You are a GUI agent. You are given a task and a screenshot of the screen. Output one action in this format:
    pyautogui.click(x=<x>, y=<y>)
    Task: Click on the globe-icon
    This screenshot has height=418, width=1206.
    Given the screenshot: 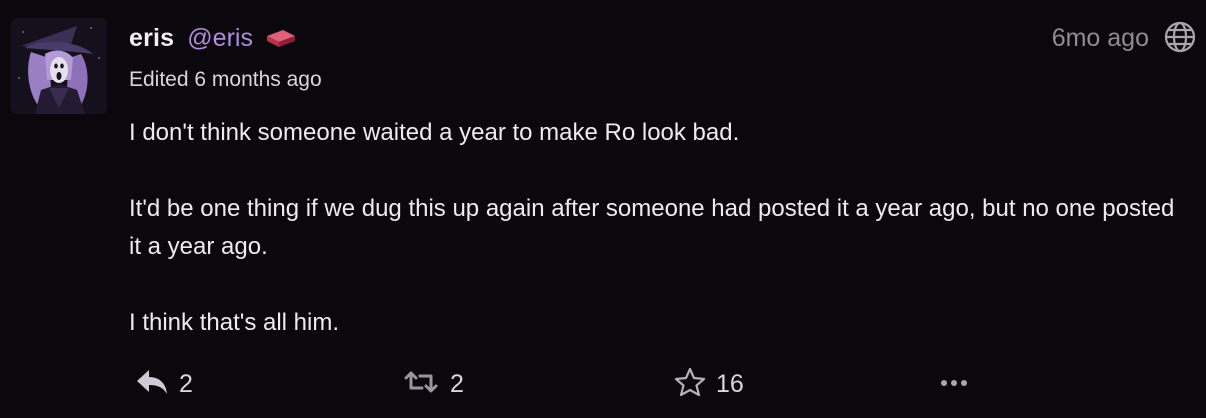 What is the action you would take?
    pyautogui.click(x=1180, y=37)
    